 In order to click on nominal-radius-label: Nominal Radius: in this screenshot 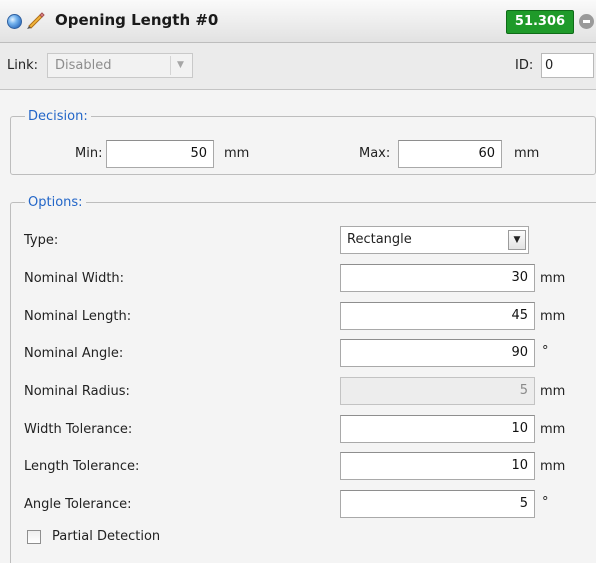, I will do `click(77, 391)`.